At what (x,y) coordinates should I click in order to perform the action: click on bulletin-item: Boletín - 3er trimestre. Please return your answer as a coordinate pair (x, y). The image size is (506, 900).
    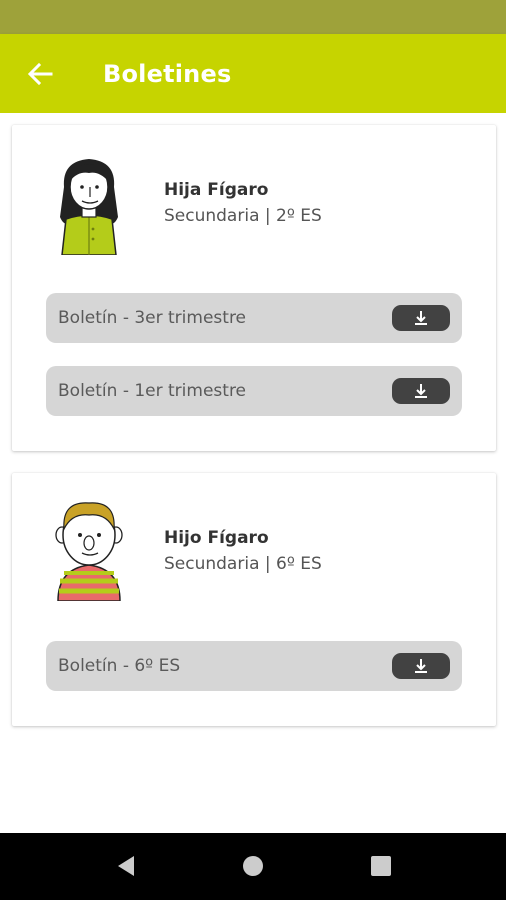
    Looking at the image, I should click on (254, 318).